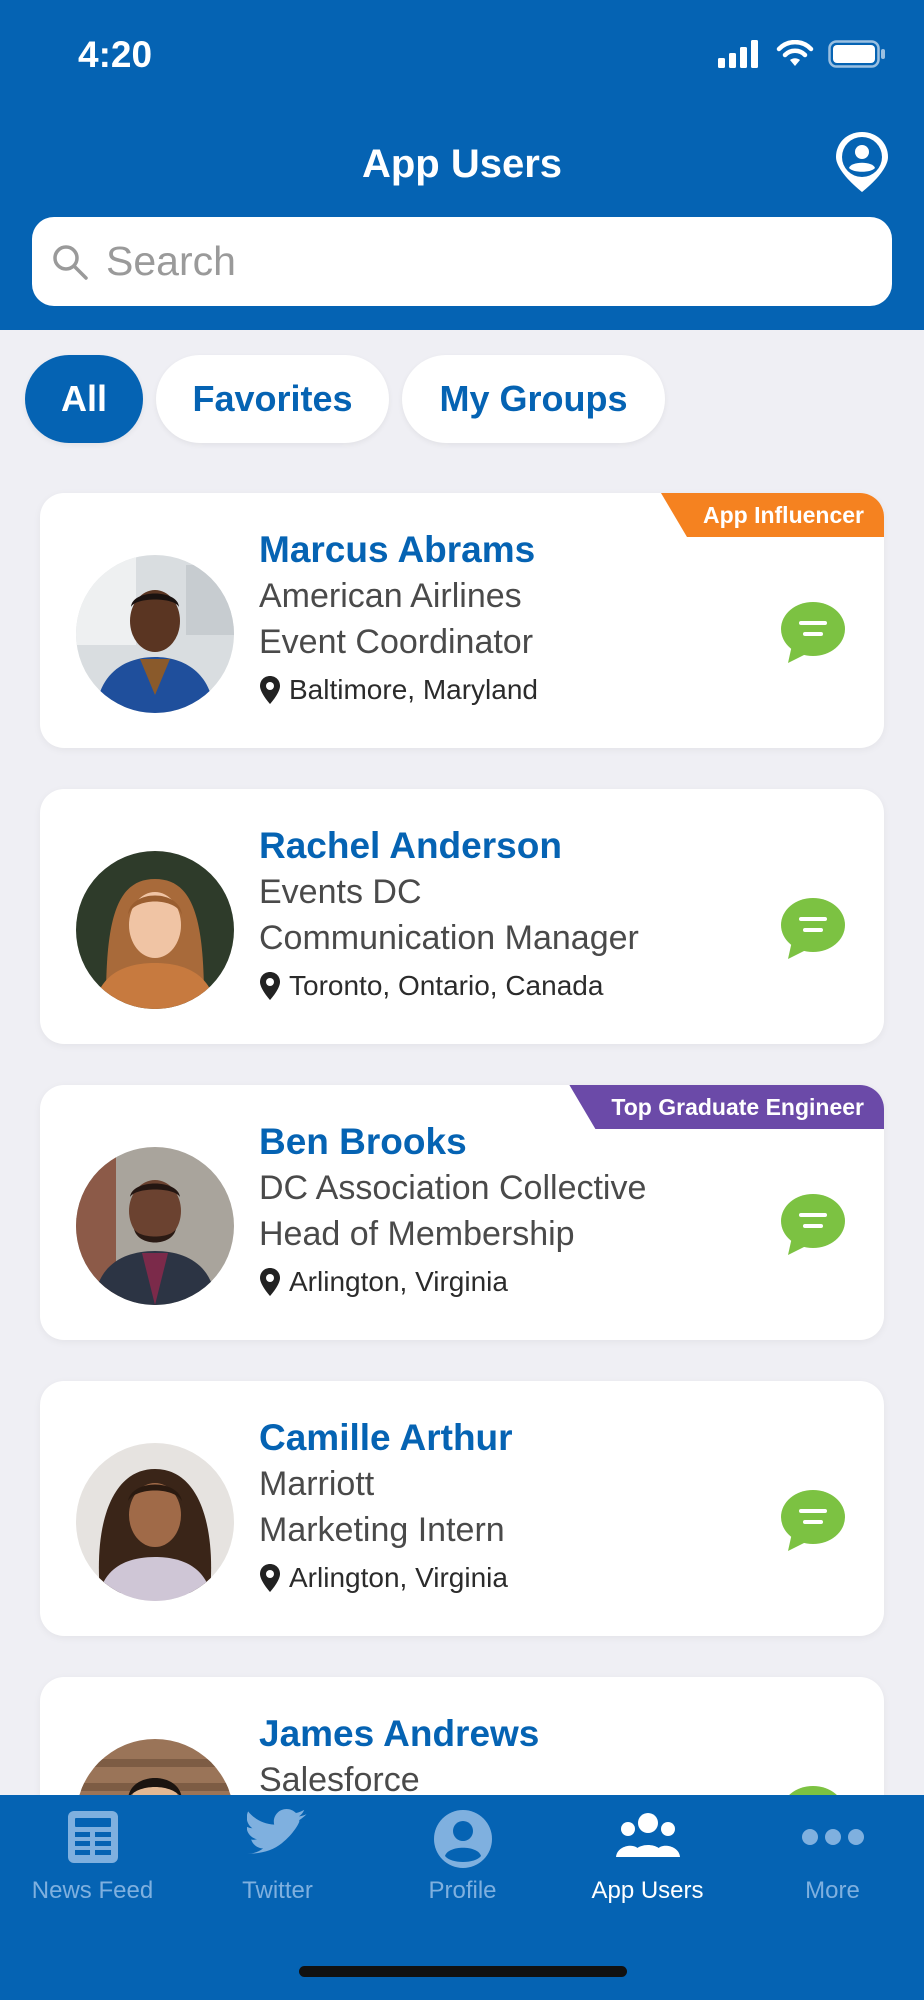  I want to click on user-name: Ben Brooks, so click(452, 1142).